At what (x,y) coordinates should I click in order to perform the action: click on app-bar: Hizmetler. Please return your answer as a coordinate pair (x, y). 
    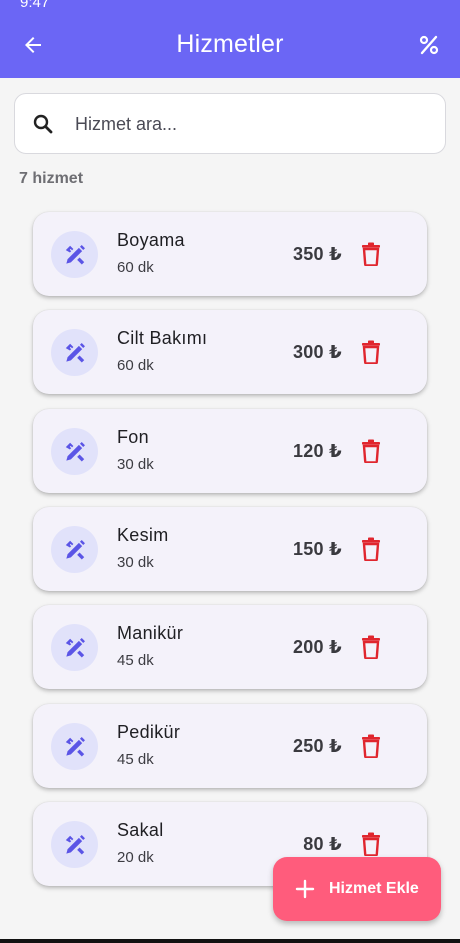
    Looking at the image, I should click on (230, 45).